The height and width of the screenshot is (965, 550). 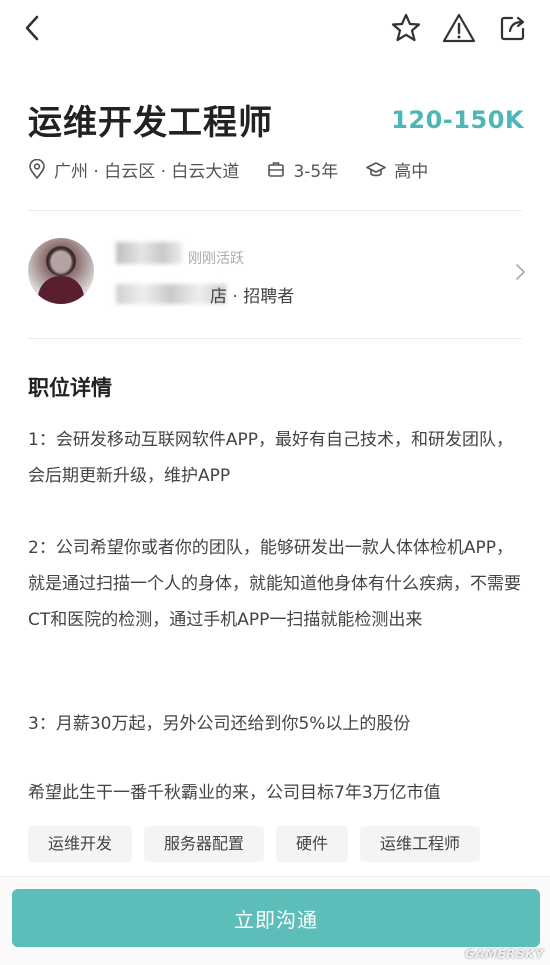 I want to click on skill-tag: 服务器配置, so click(x=204, y=844).